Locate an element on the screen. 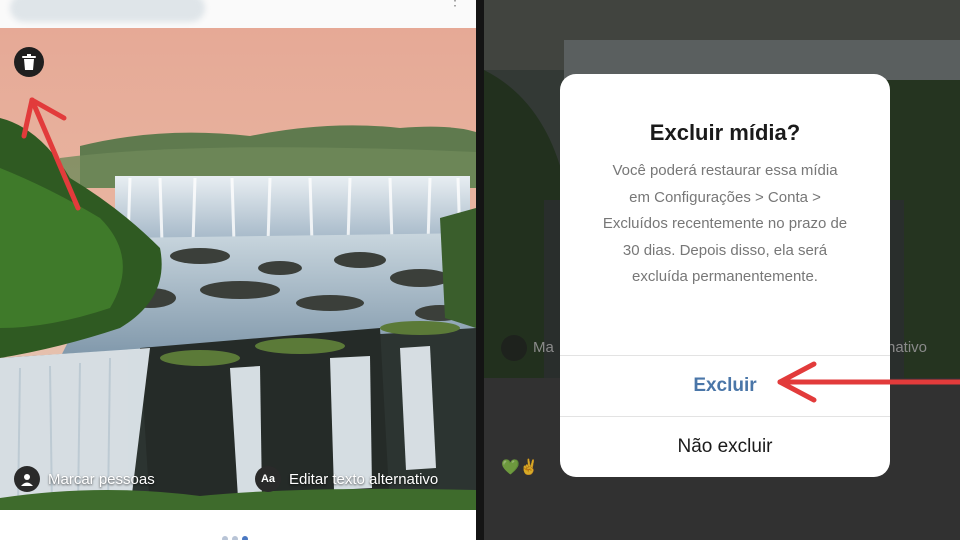 This screenshot has width=960, height=540. person-icon-dimmed is located at coordinates (514, 348).